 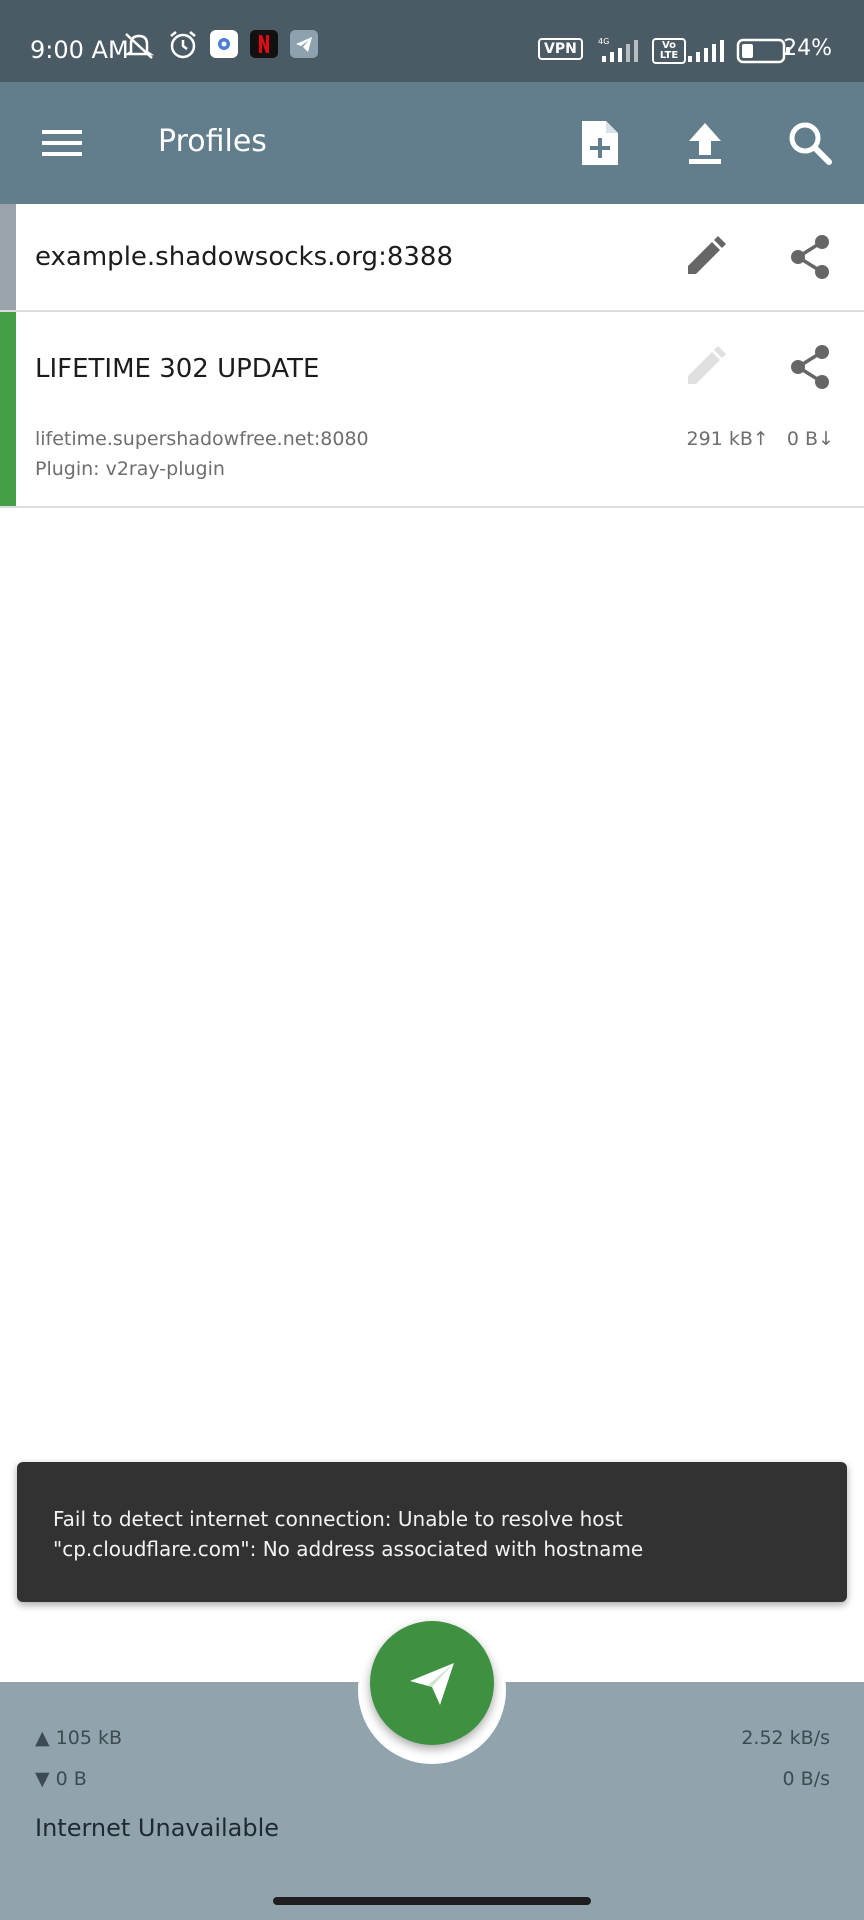 What do you see at coordinates (707, 365) in the screenshot?
I see `edit-icon-disabled` at bounding box center [707, 365].